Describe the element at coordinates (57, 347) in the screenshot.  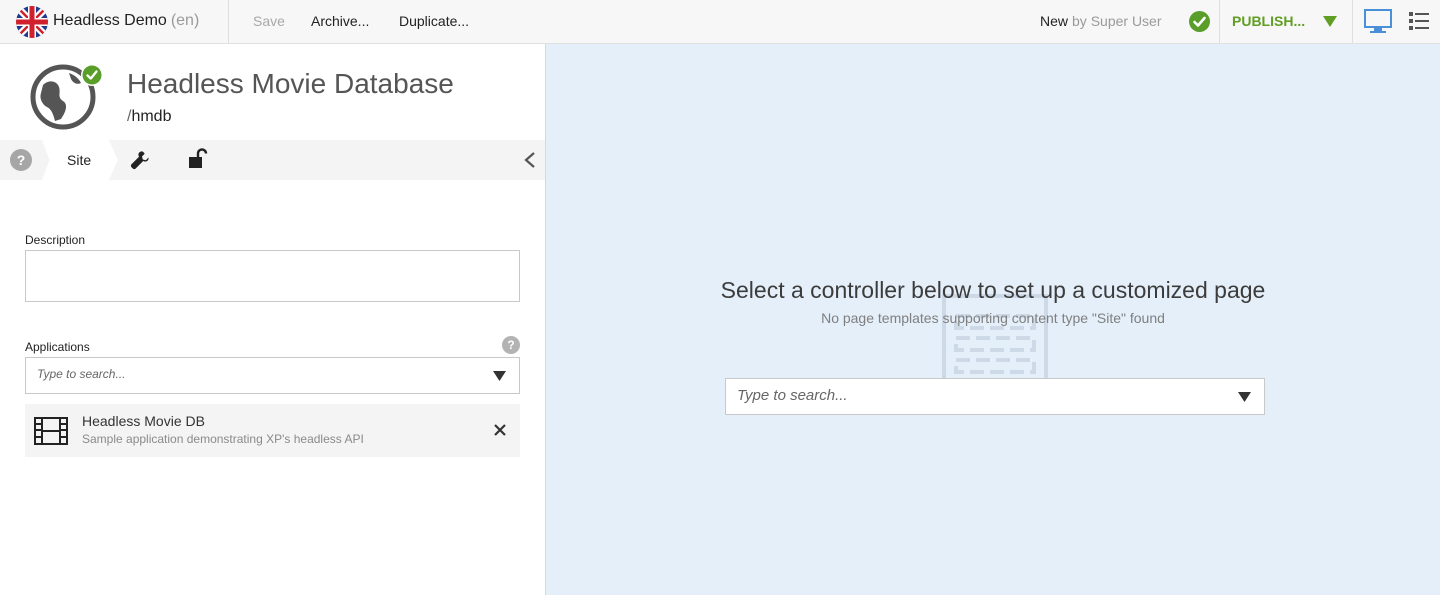
I see `applications-label: Applications` at that location.